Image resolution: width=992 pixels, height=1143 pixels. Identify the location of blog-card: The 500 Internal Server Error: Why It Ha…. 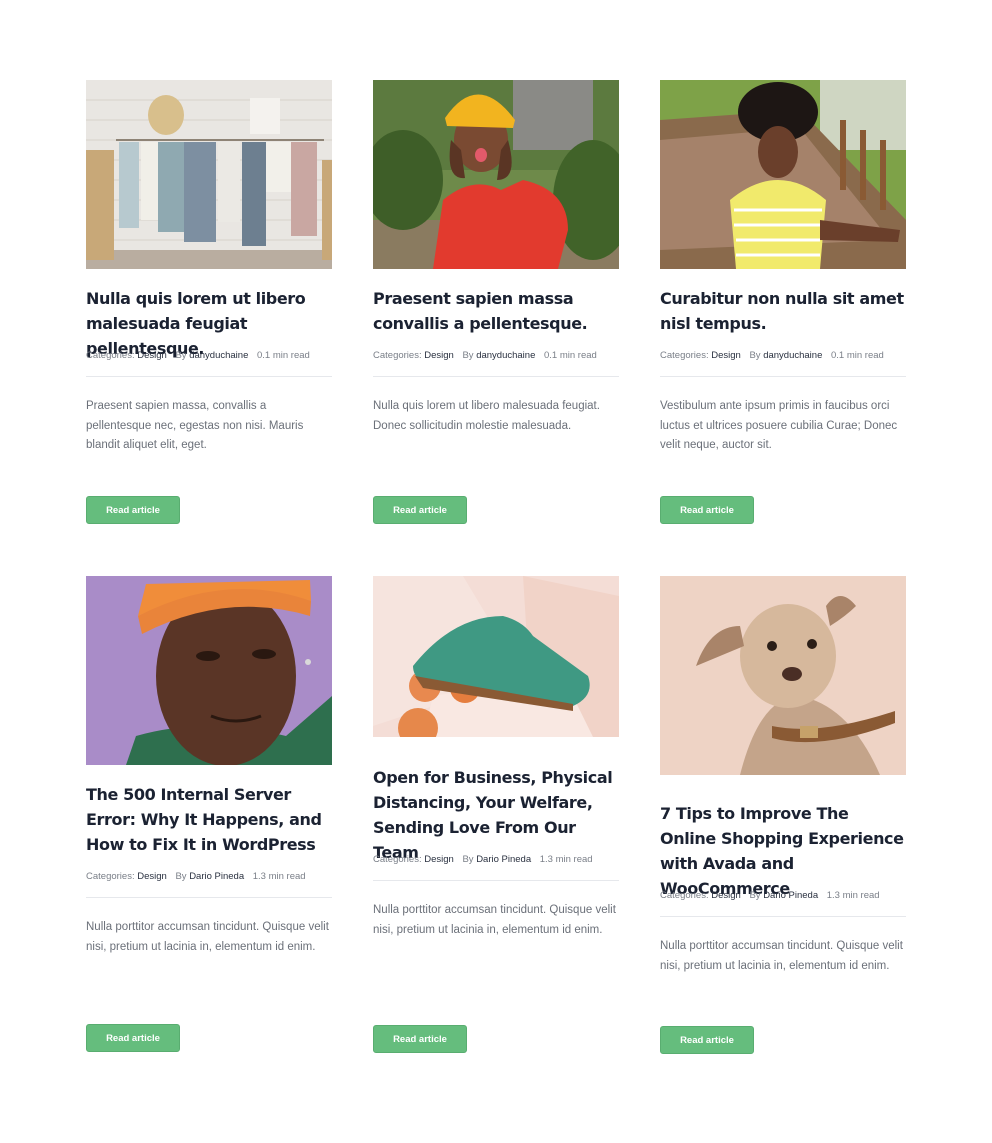
(209, 814).